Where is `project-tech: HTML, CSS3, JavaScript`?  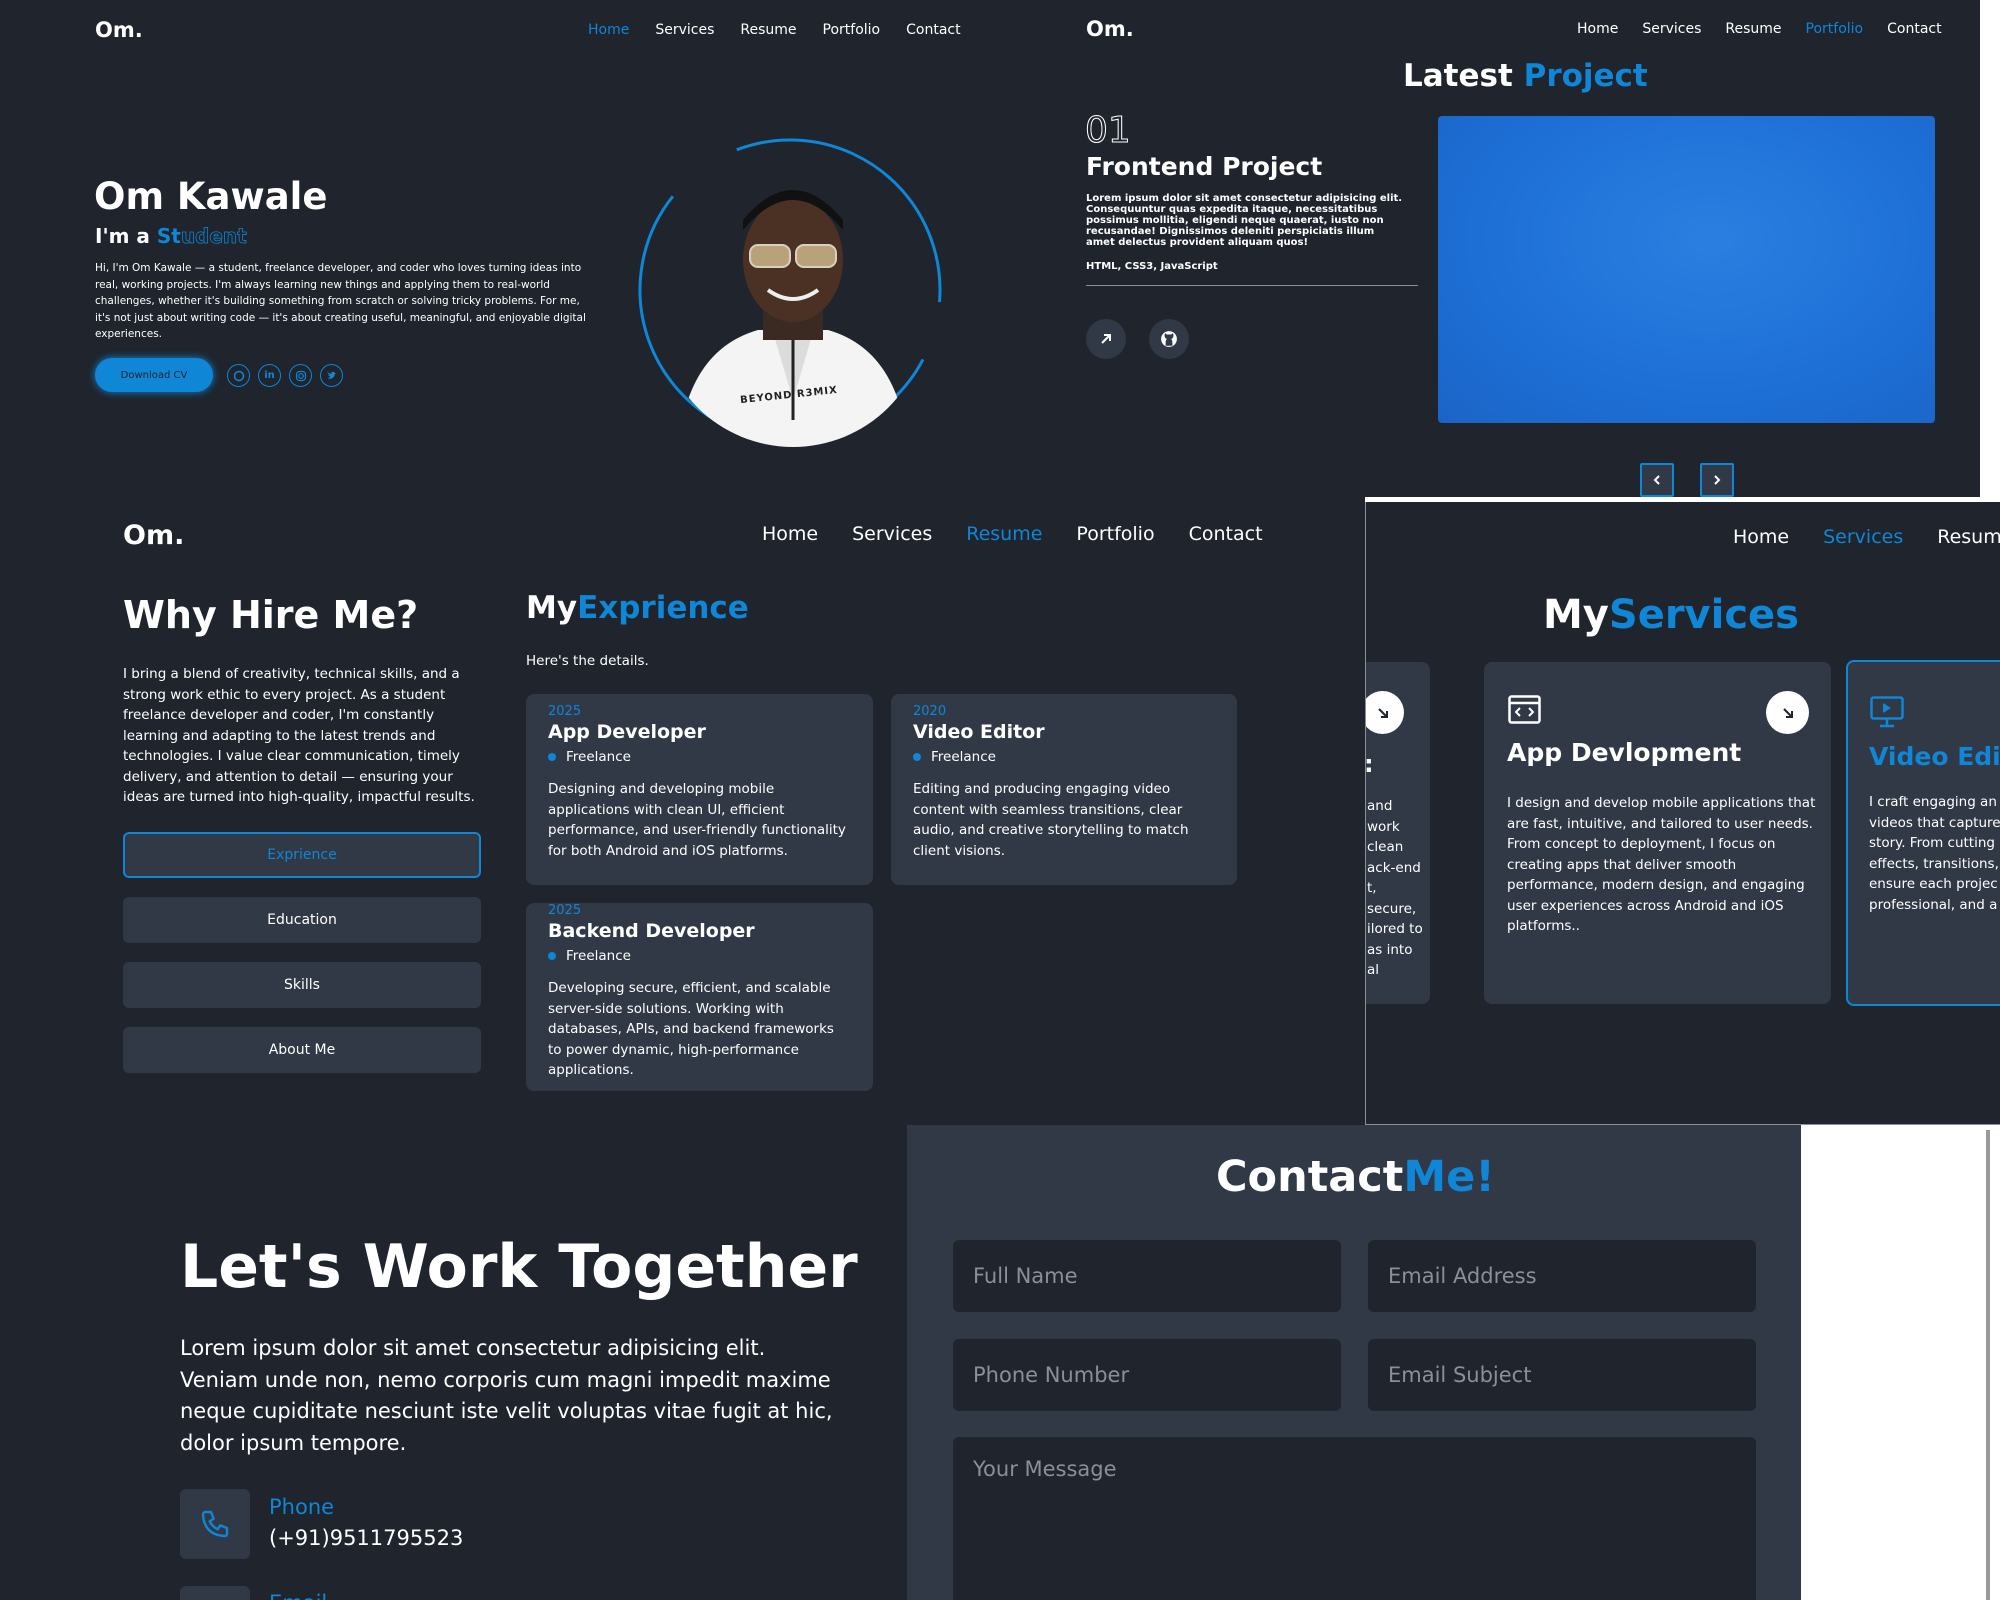 project-tech: HTML, CSS3, JavaScript is located at coordinates (1152, 266).